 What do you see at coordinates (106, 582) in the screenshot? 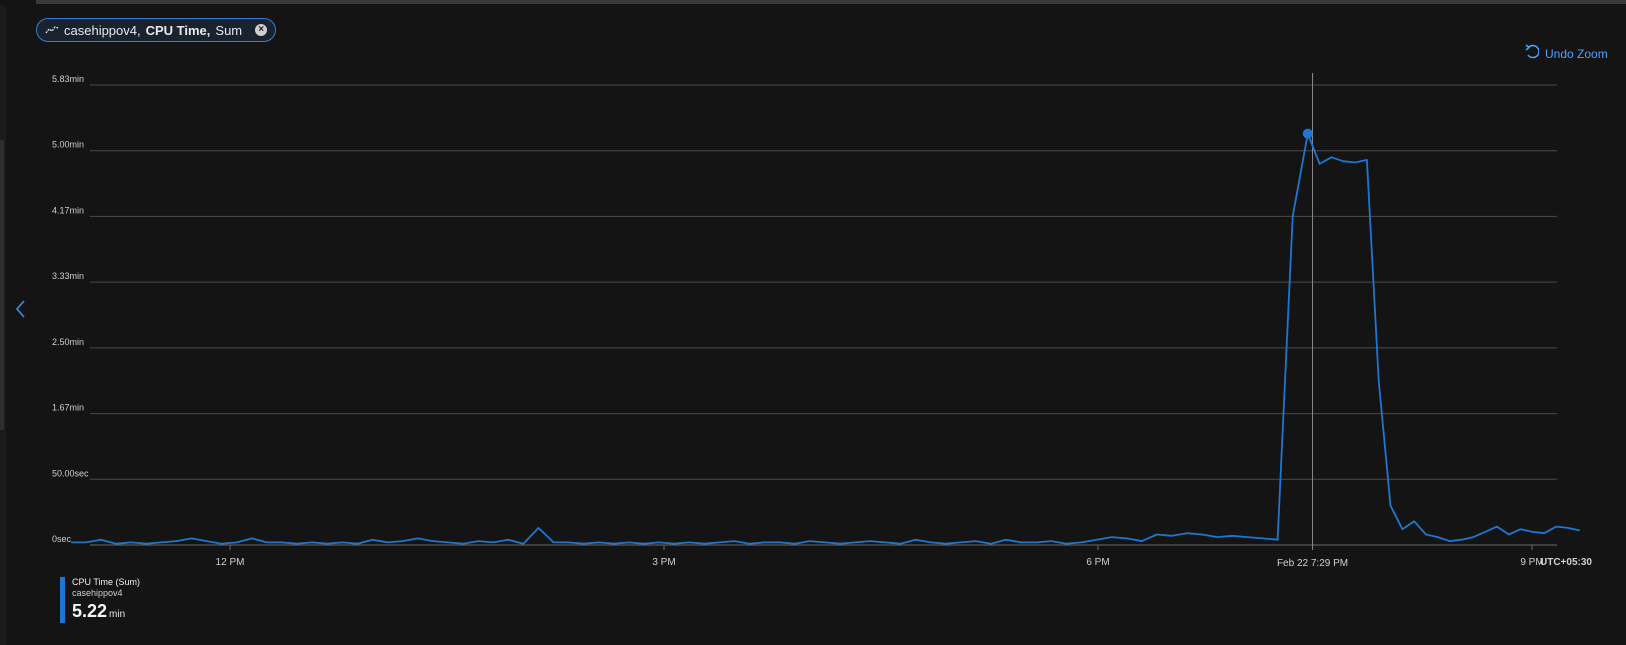
I see `legend-title: CPU Time (Sum)` at bounding box center [106, 582].